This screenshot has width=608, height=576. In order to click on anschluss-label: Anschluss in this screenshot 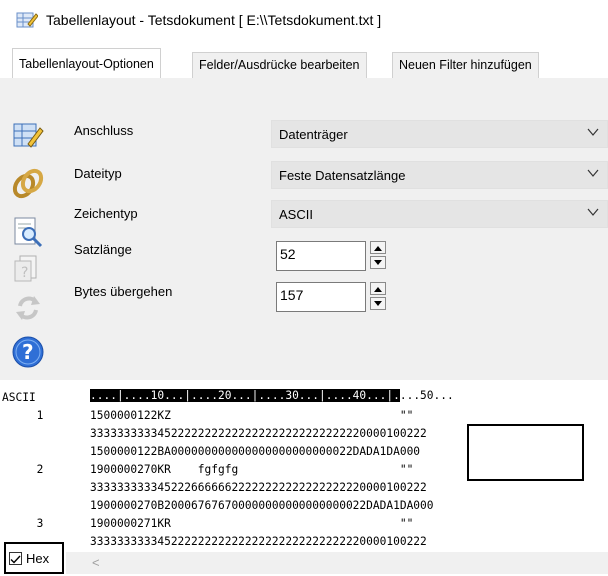, I will do `click(104, 130)`.